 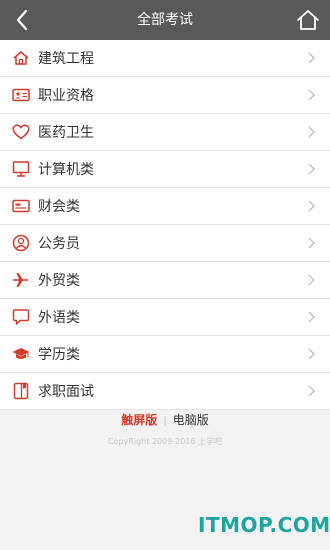 I want to click on menu-item-computer: 计算机类, so click(x=165, y=169).